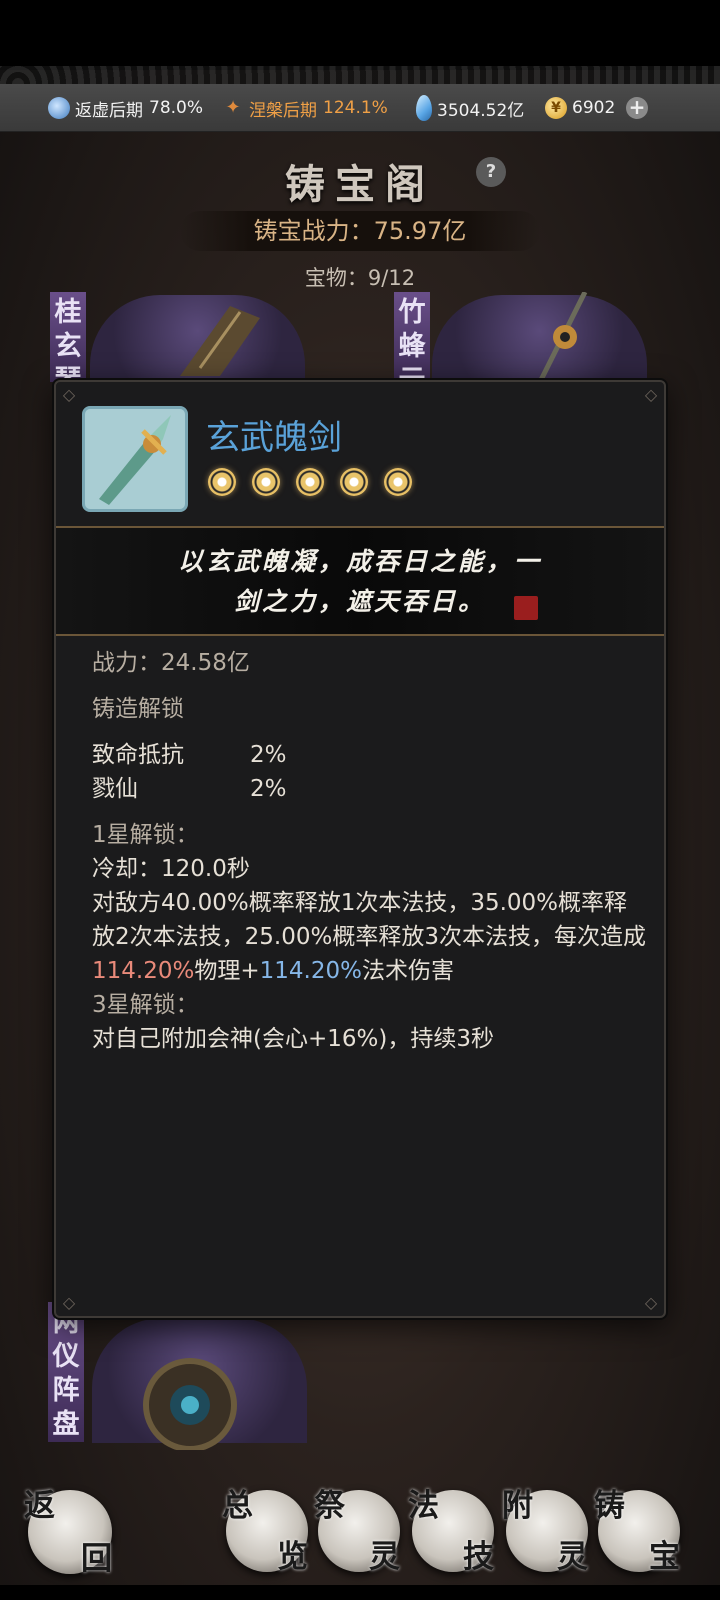 The width and height of the screenshot is (720, 1600). I want to click on back-label-b: 回, so click(96, 1559).